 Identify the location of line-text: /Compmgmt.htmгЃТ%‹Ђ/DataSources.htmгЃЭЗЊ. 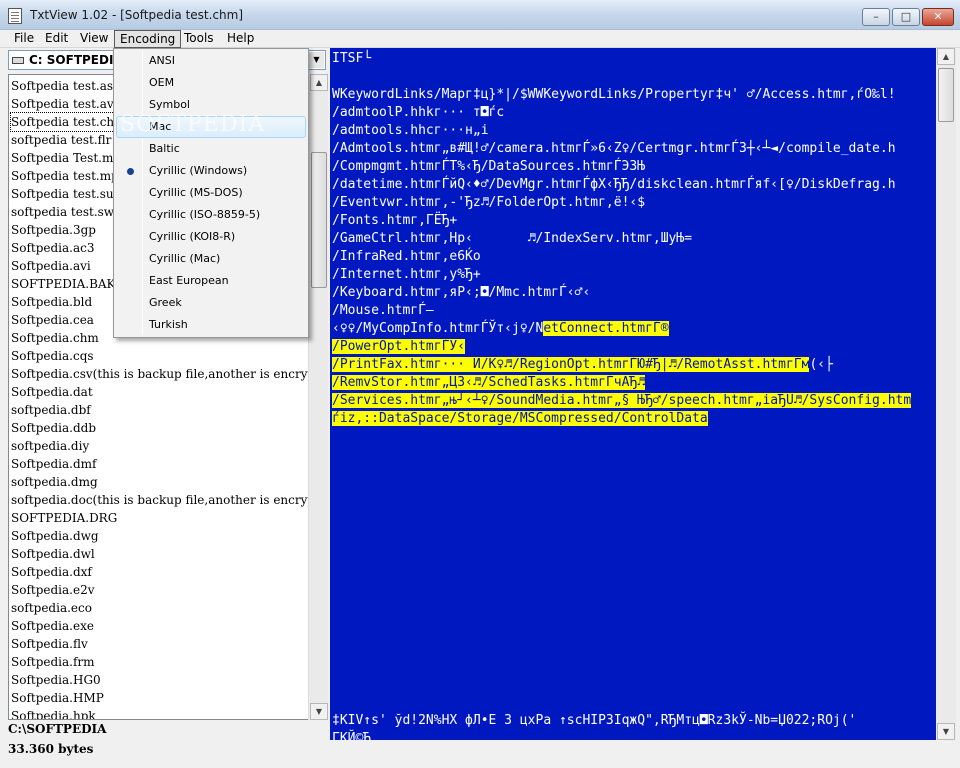
(489, 166).